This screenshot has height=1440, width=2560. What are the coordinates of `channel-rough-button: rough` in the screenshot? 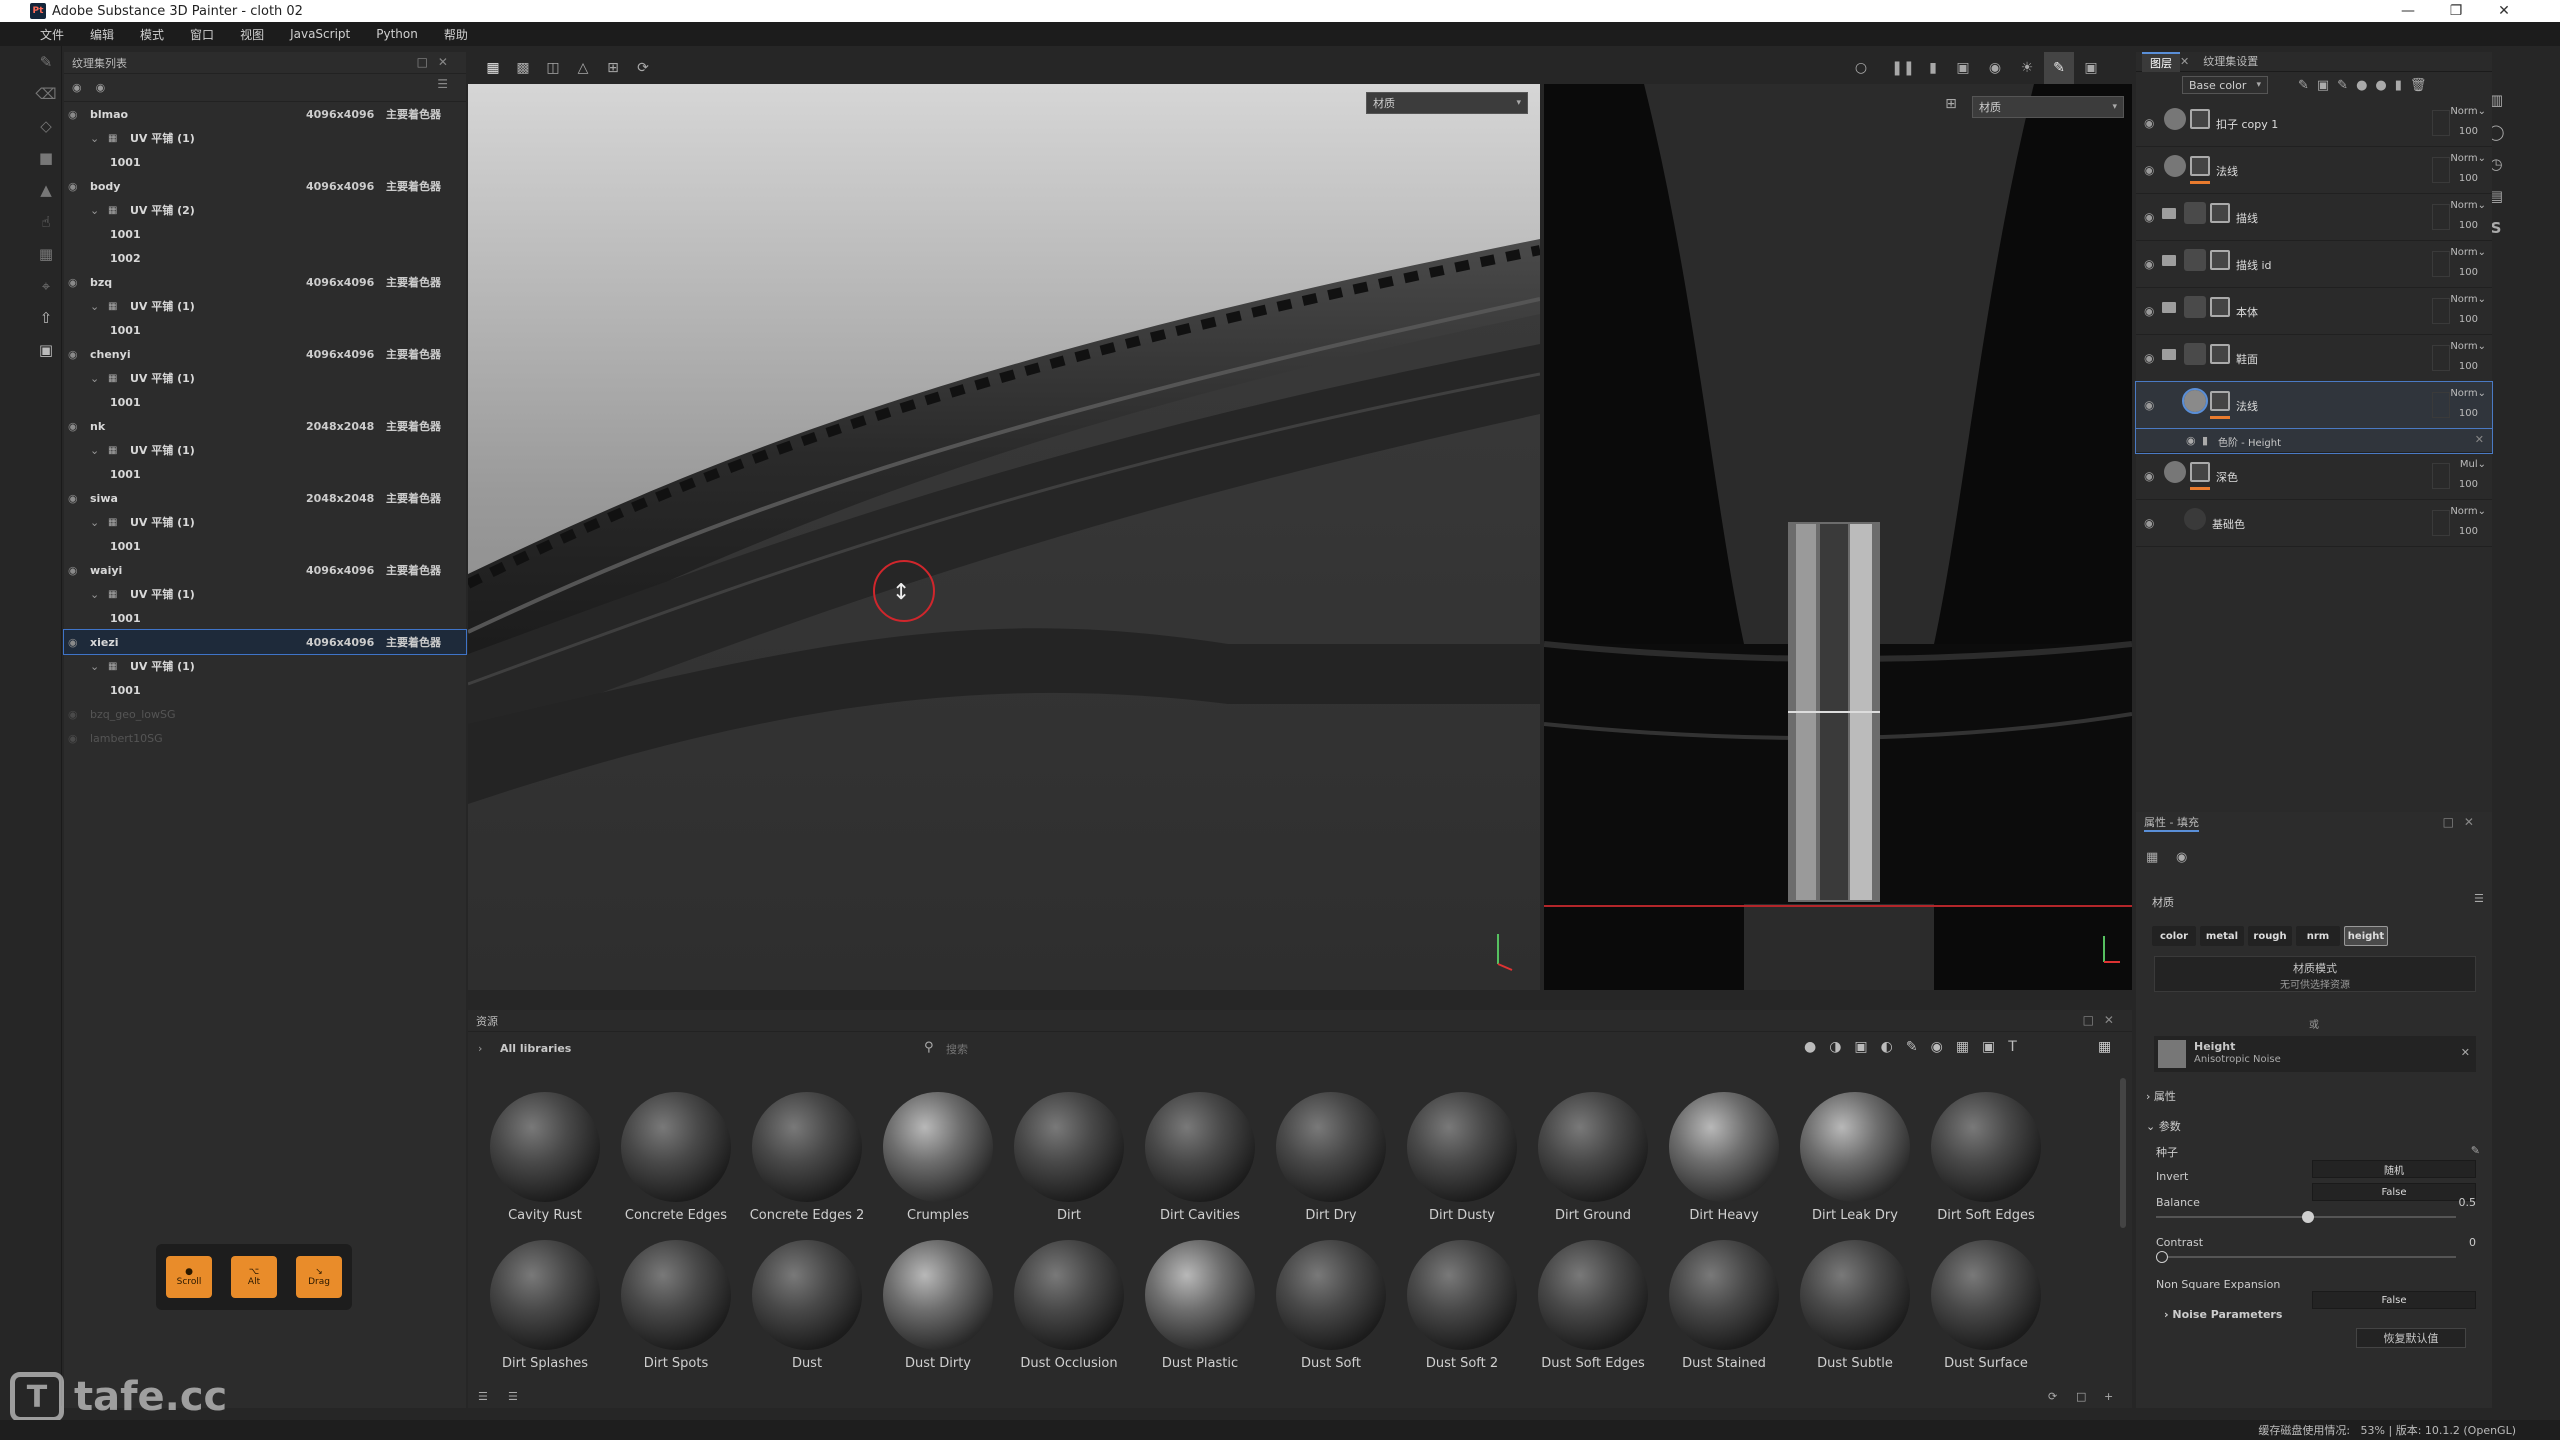 It's located at (2270, 936).